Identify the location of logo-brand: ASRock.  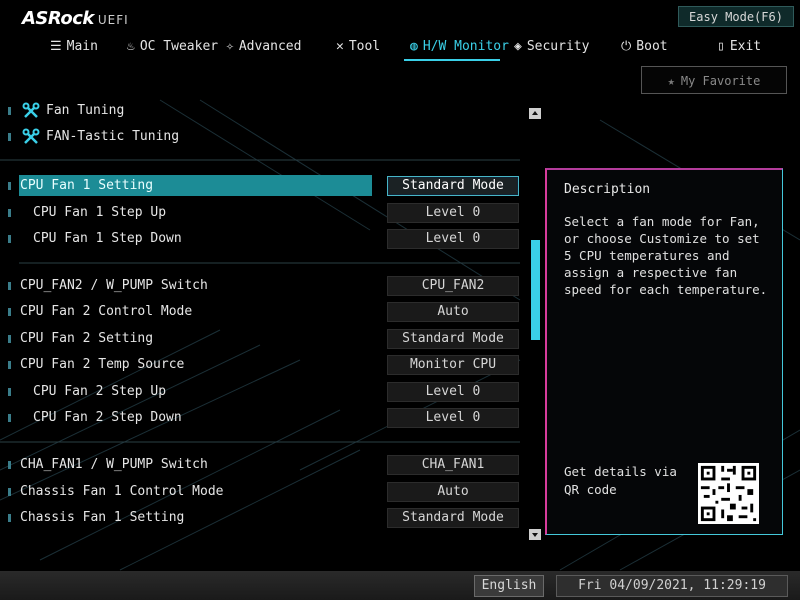
(58, 18).